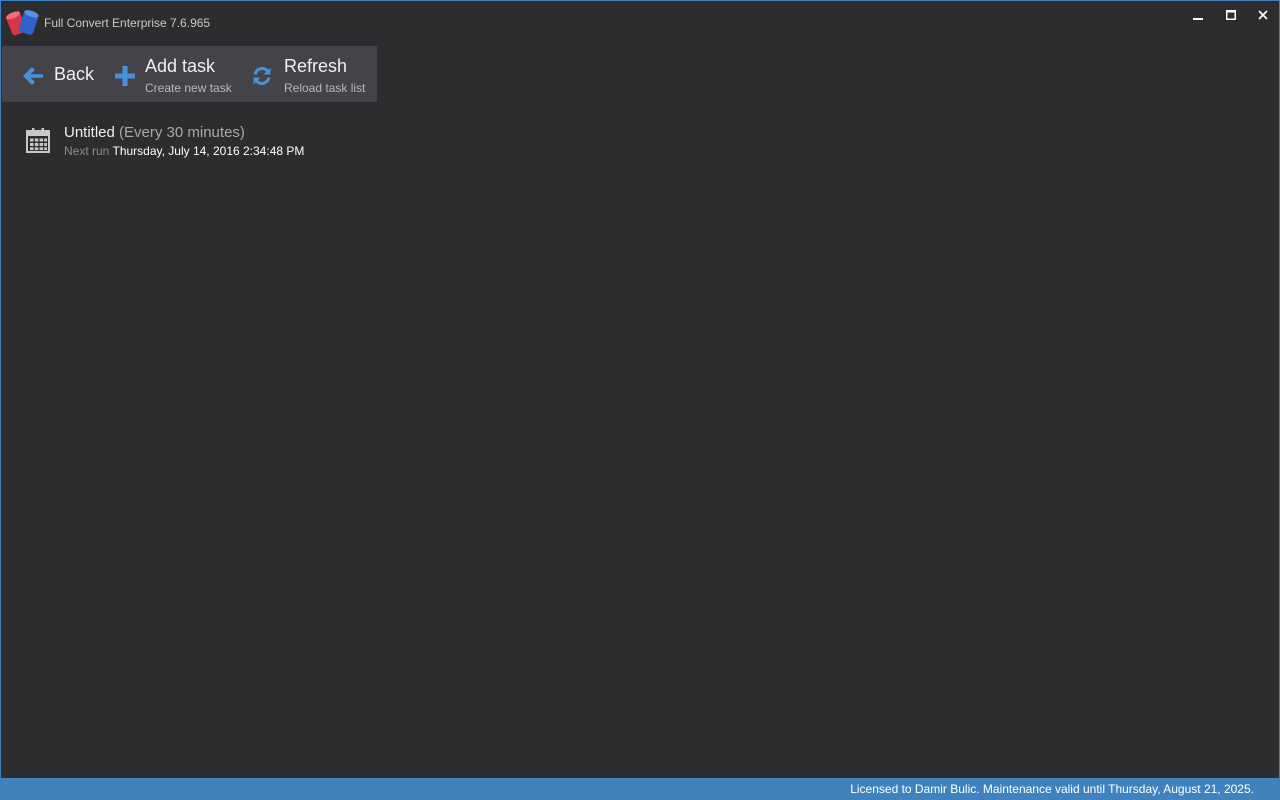  I want to click on next-run-value: Thursday, July 14, 2016 2:34:48 PM, so click(208, 151).